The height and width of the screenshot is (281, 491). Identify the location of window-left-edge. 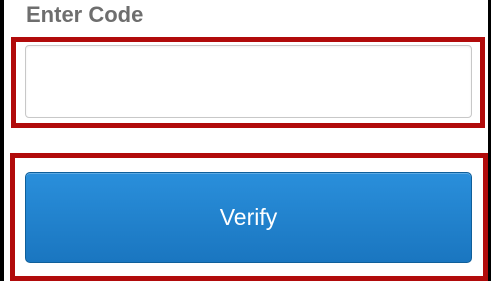
(2, 140).